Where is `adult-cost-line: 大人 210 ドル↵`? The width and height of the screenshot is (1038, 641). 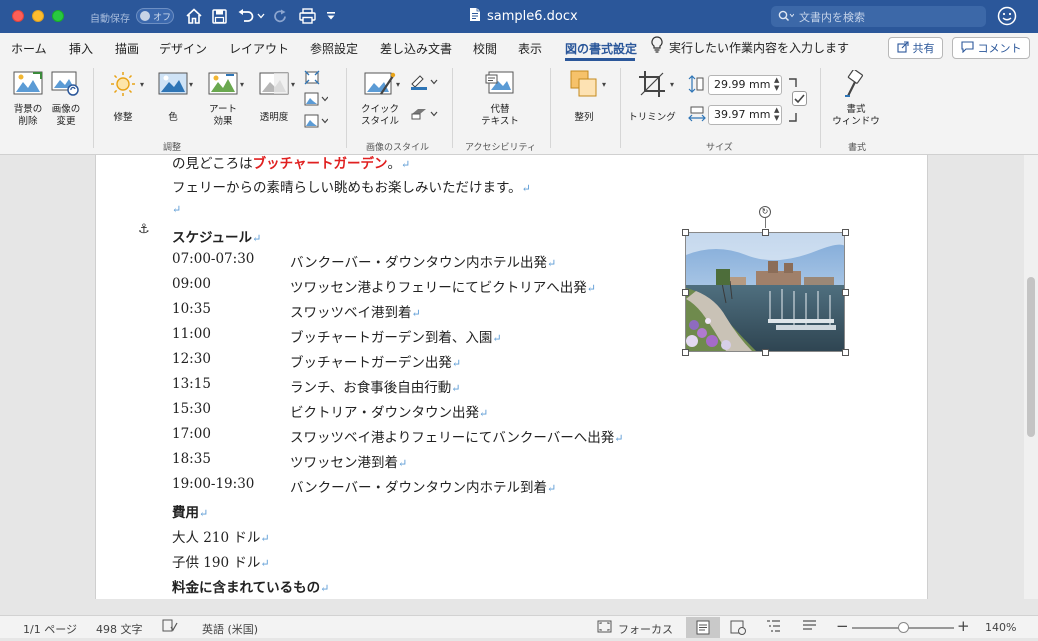 adult-cost-line: 大人 210 ドル↵ is located at coordinates (221, 536).